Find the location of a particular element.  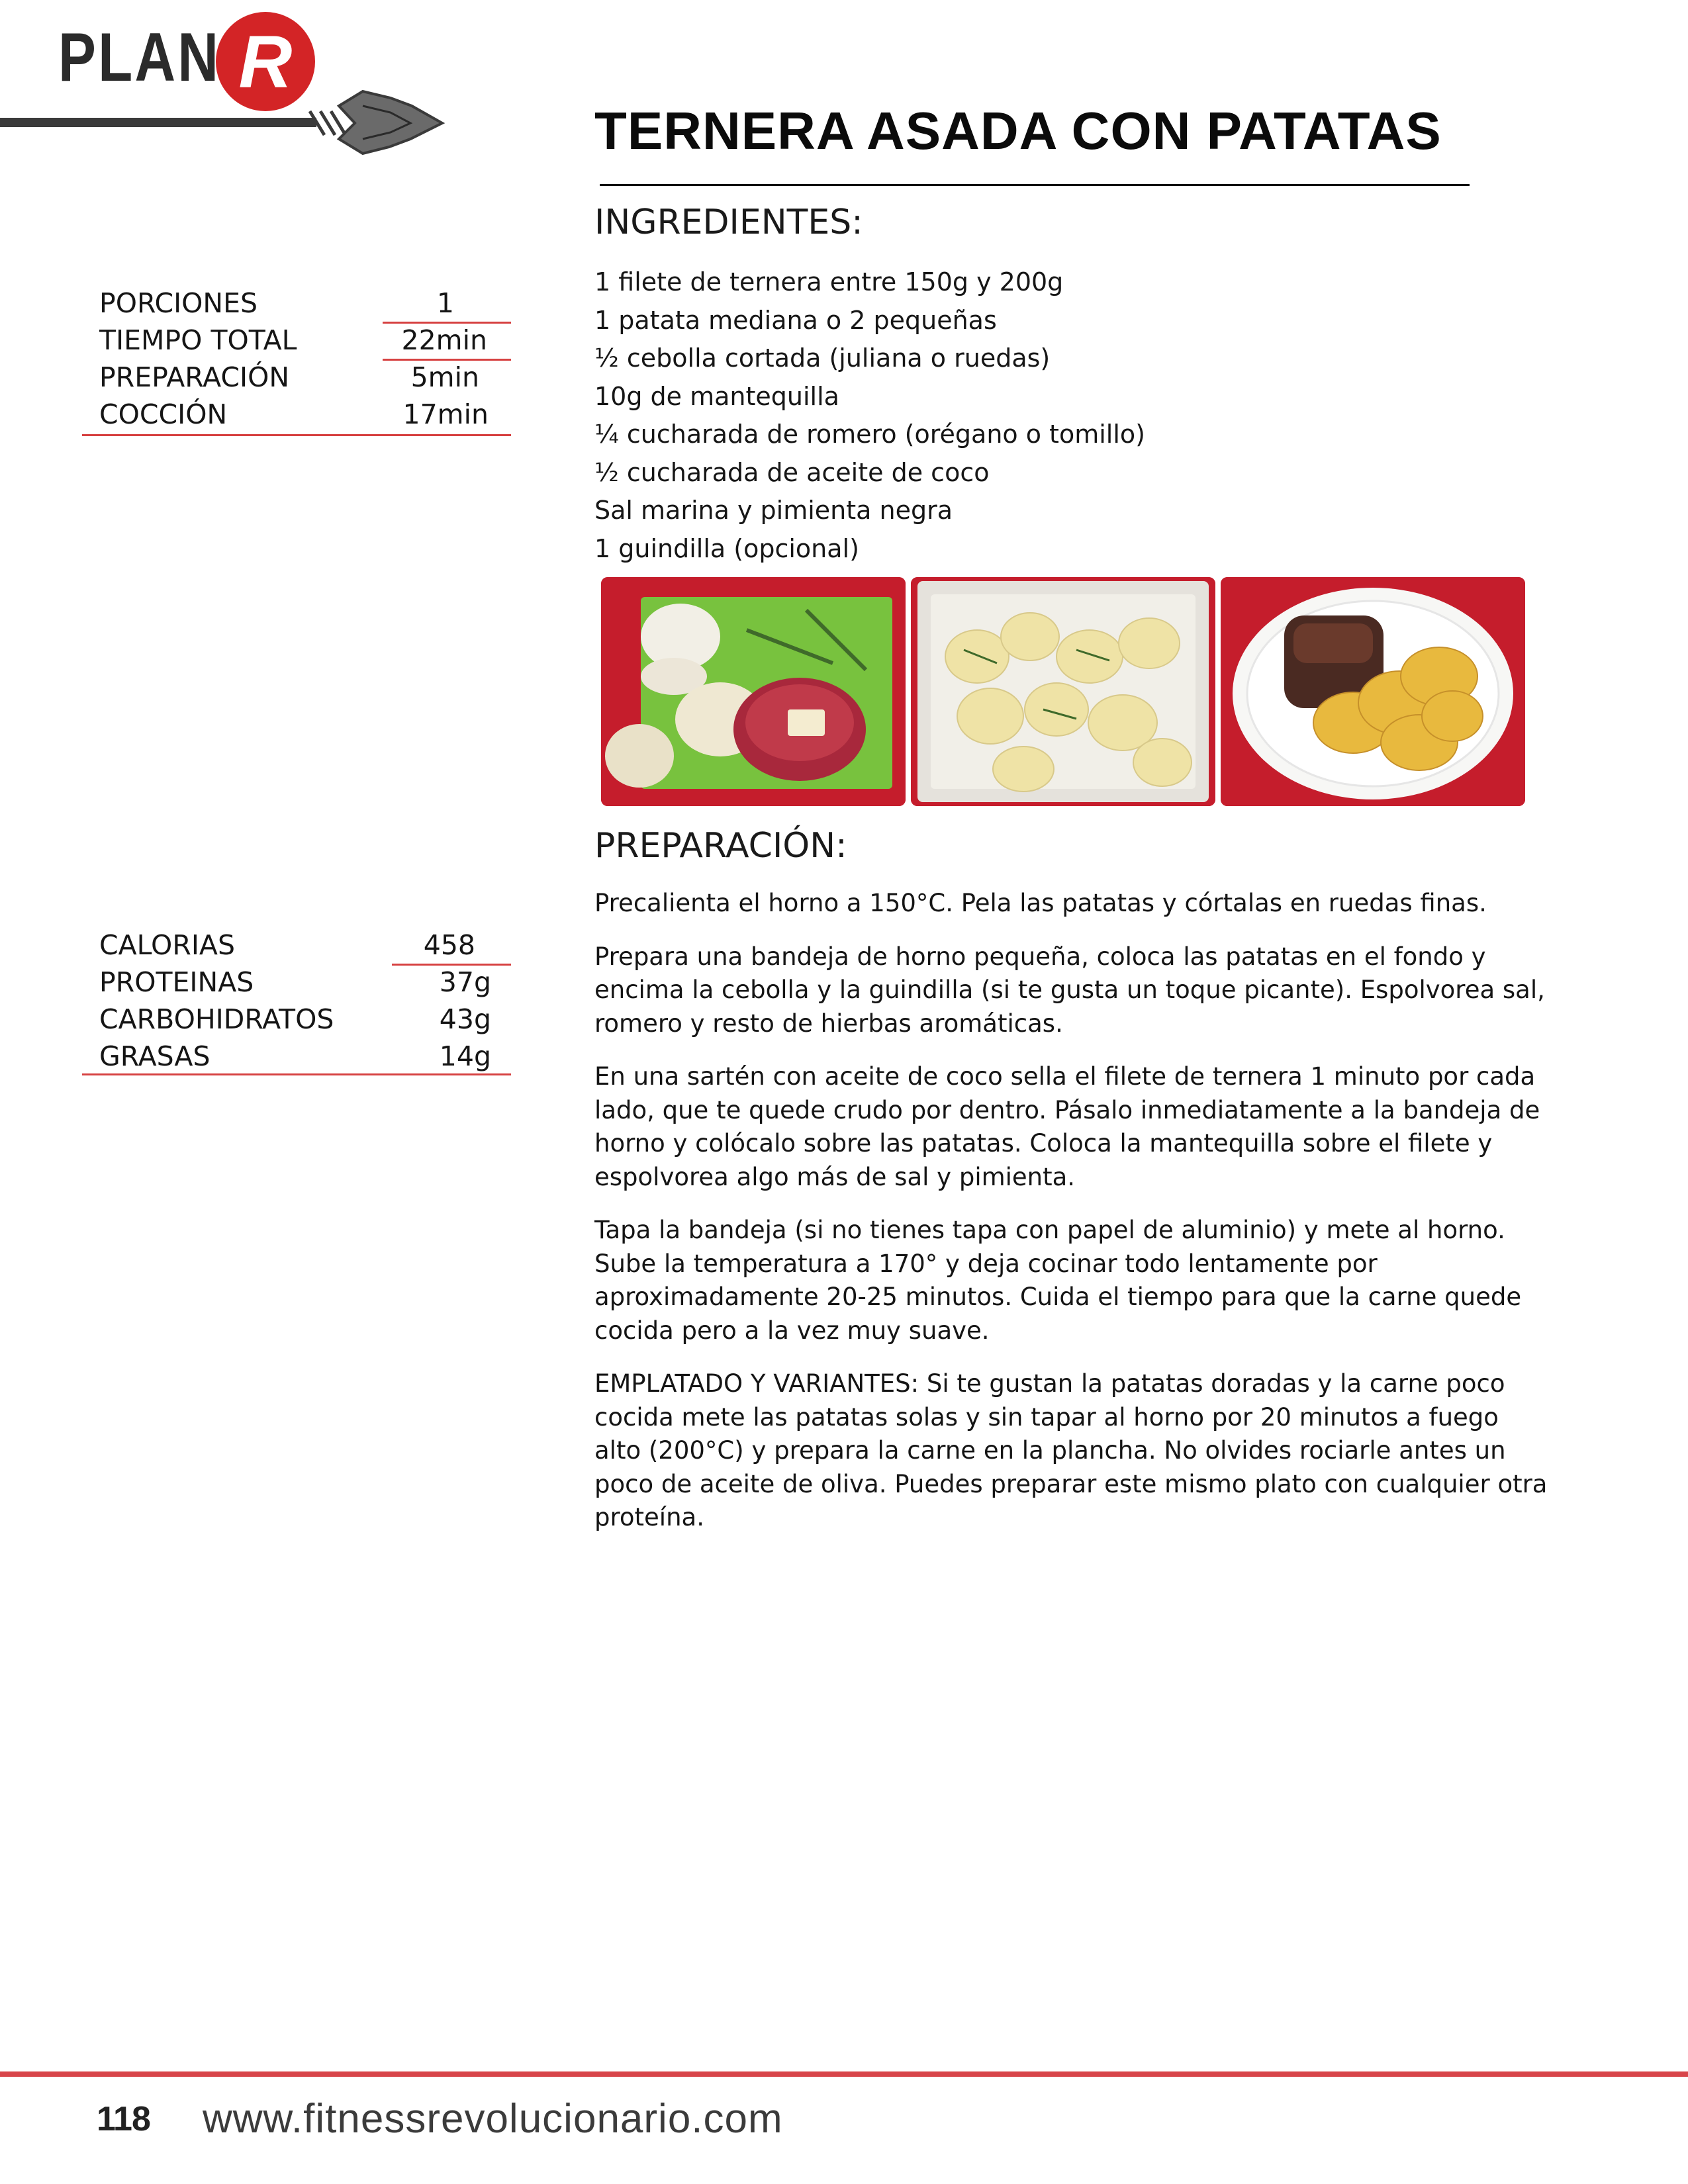

ingredient-item: ½ cucharada de aceite de coco is located at coordinates (792, 472).